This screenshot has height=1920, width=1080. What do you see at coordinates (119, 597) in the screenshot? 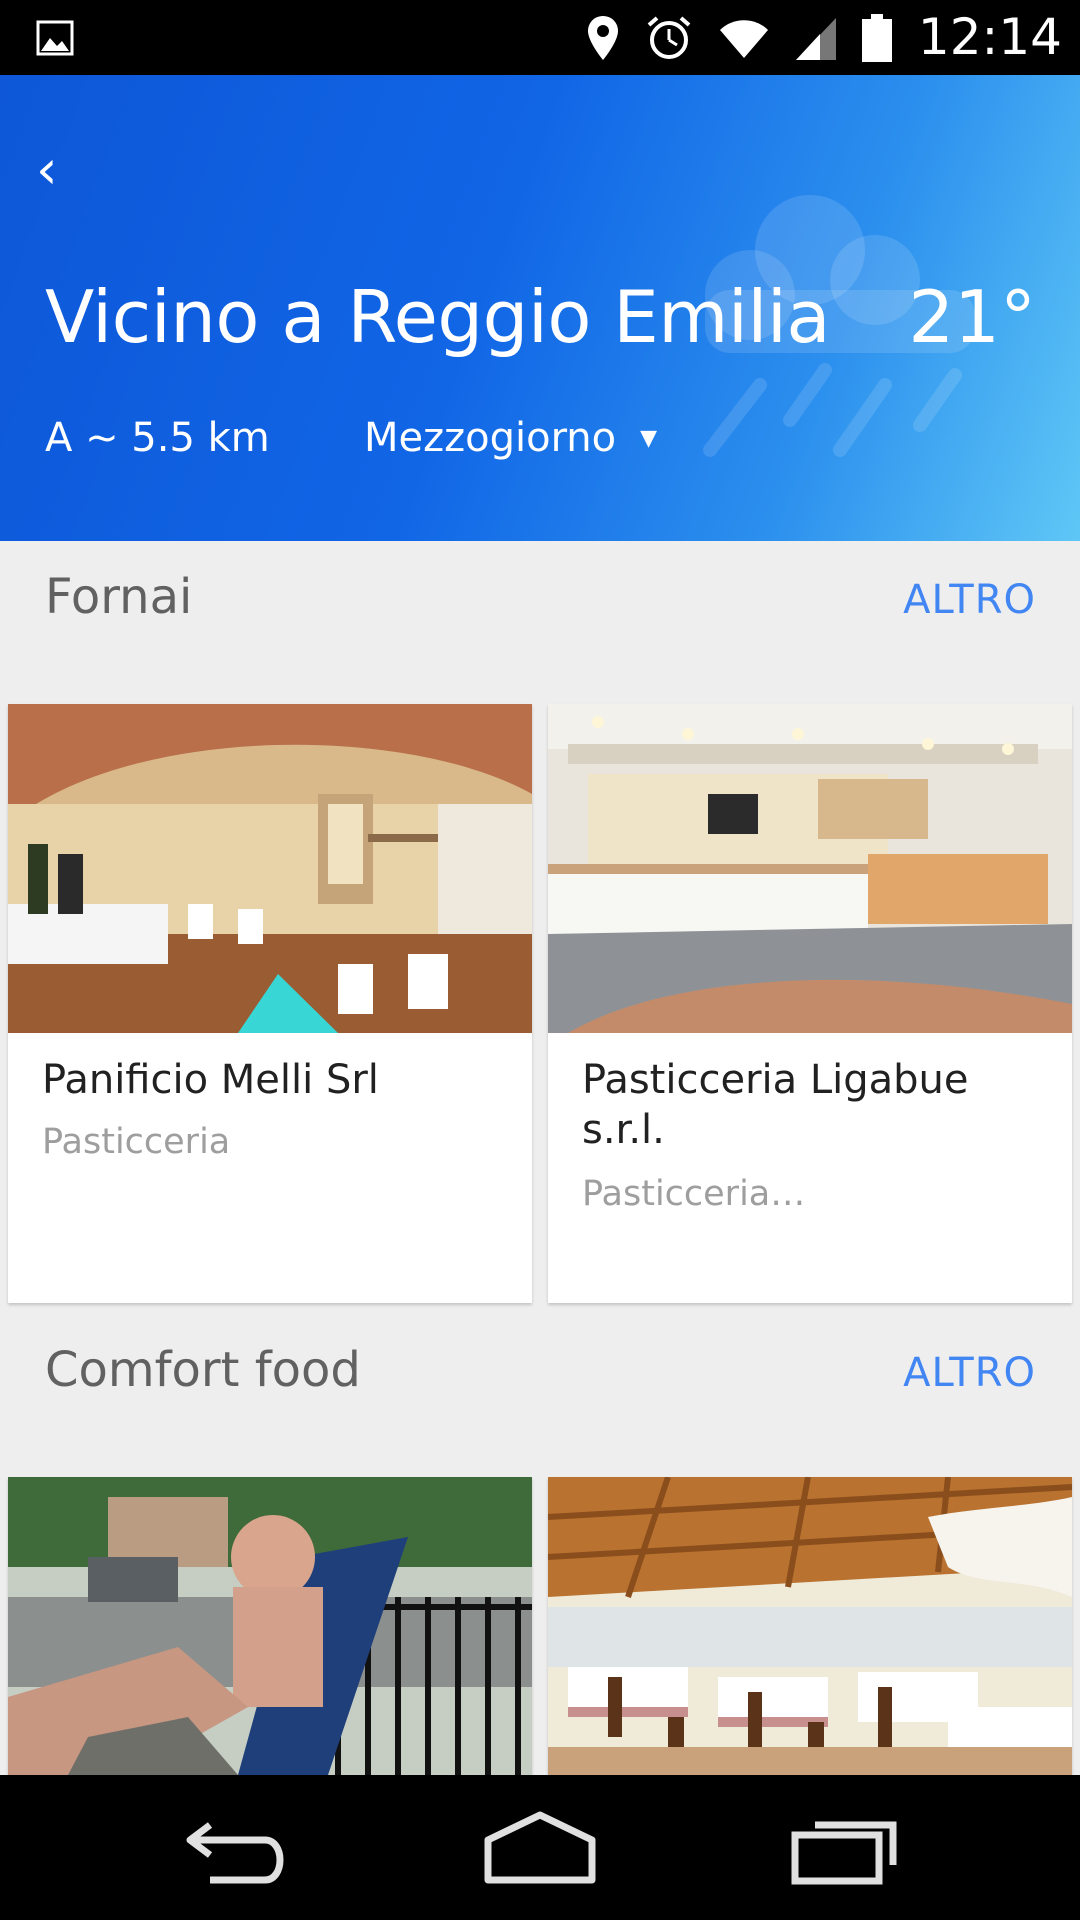
I see `section-title: Fornai` at bounding box center [119, 597].